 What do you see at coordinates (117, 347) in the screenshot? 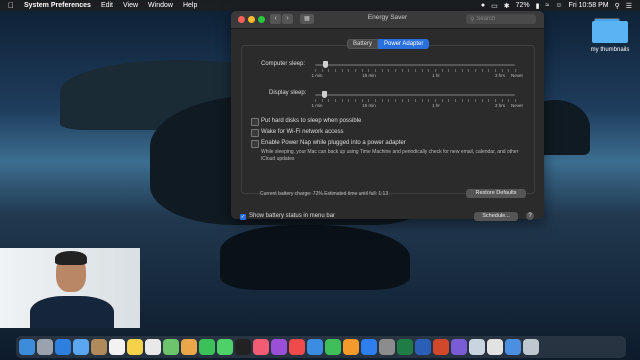
I see `calendar-icon` at bounding box center [117, 347].